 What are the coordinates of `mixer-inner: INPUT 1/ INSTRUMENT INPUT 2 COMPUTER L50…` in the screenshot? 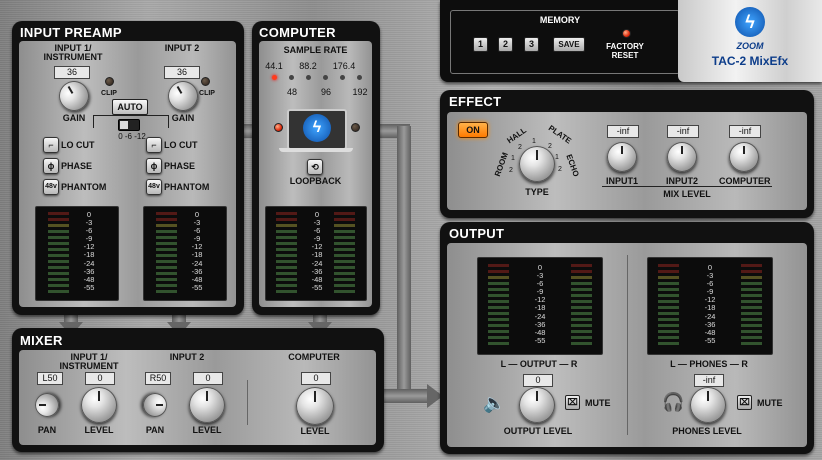 It's located at (197, 397).